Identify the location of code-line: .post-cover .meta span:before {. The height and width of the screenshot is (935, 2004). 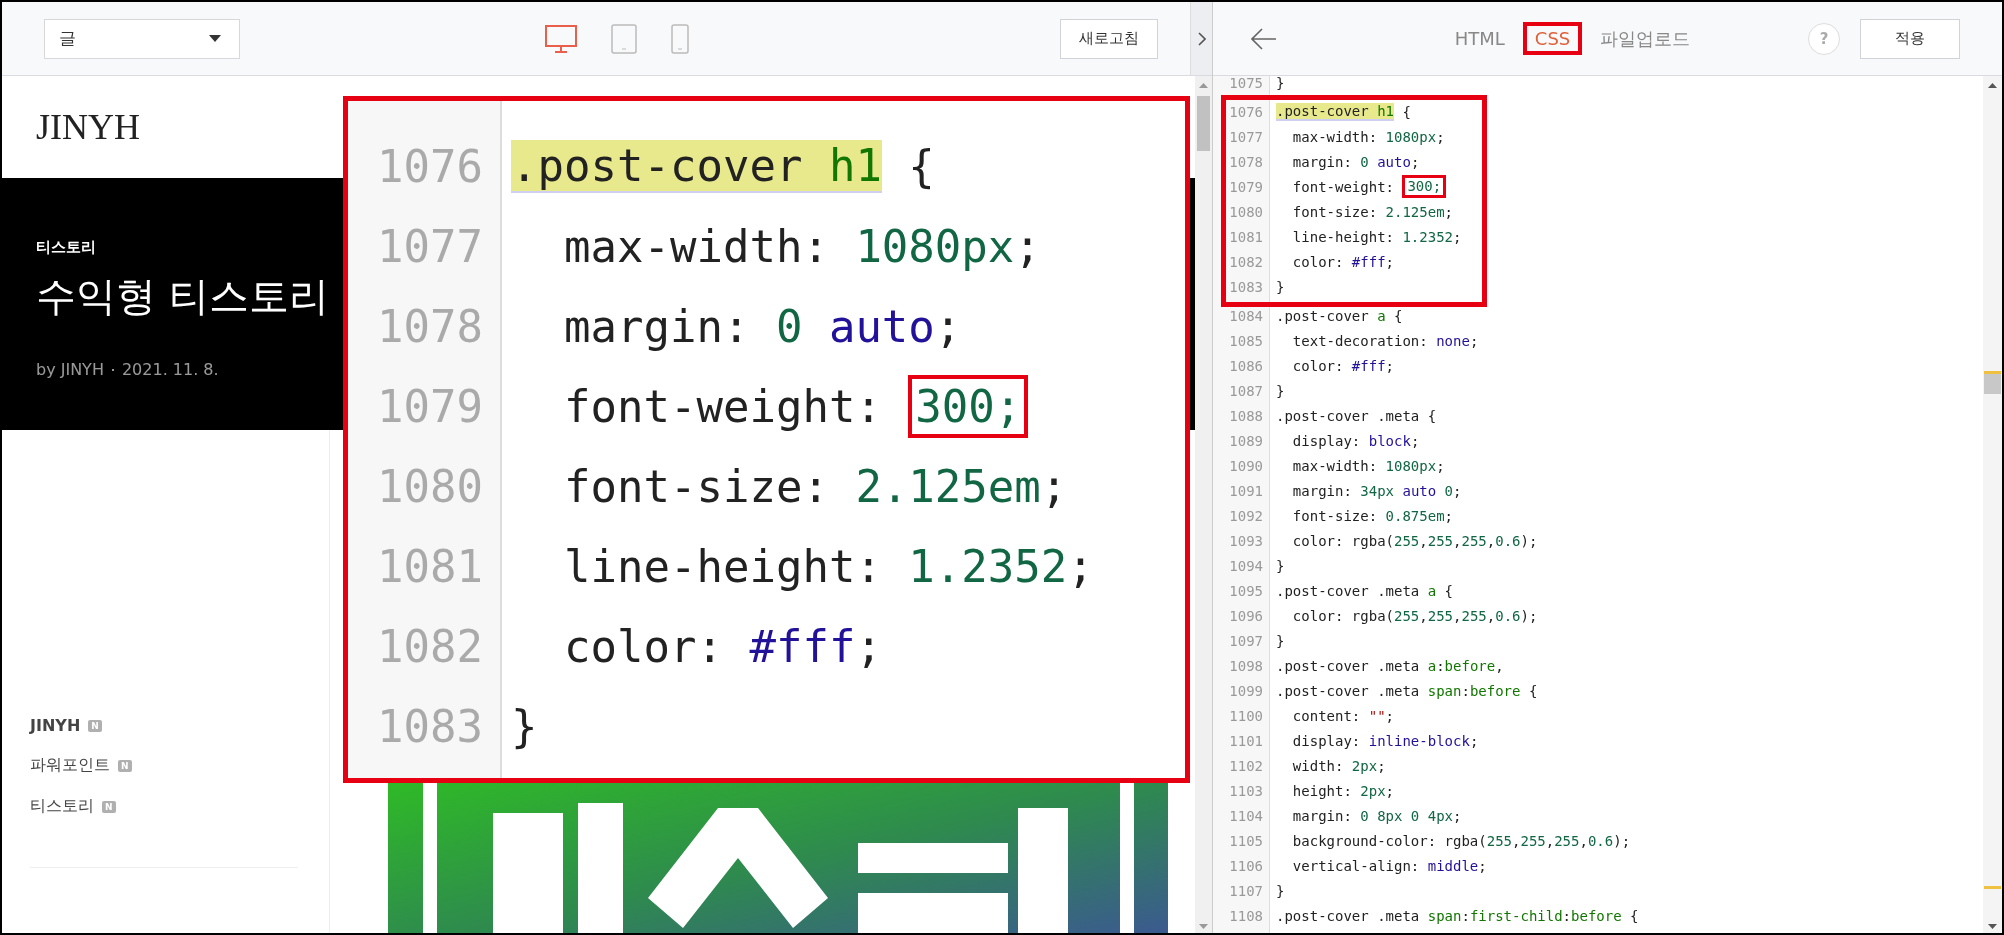
(1407, 691).